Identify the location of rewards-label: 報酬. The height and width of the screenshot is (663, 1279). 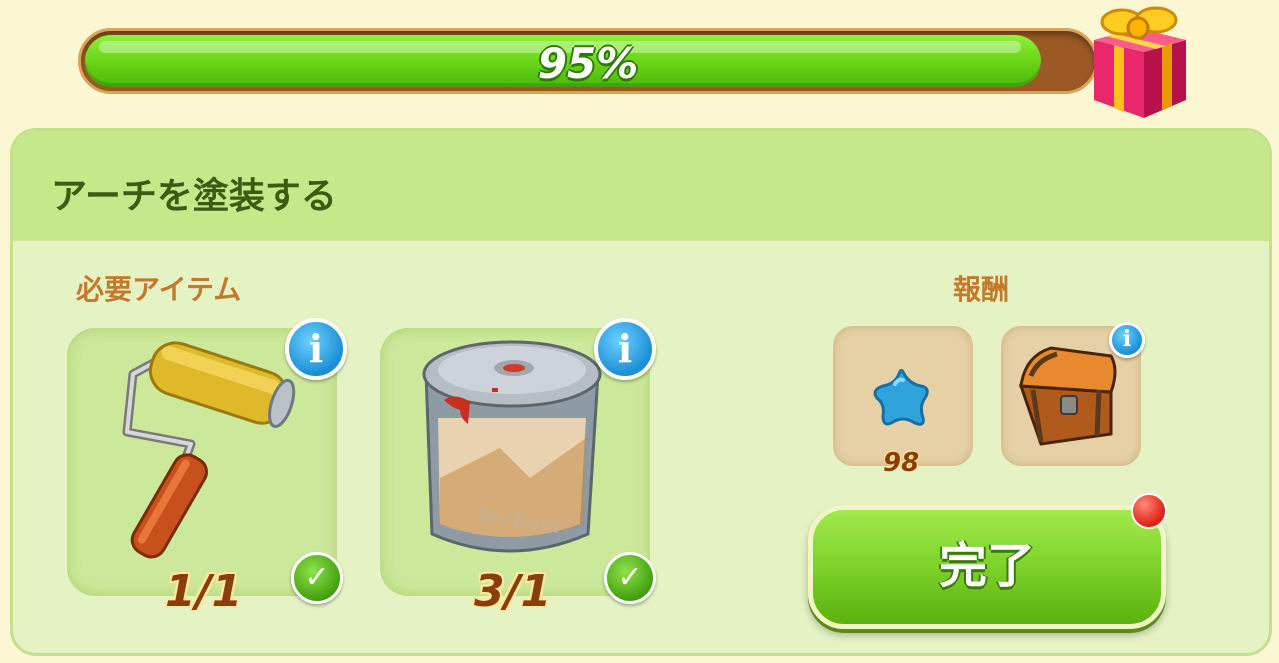
(981, 289).